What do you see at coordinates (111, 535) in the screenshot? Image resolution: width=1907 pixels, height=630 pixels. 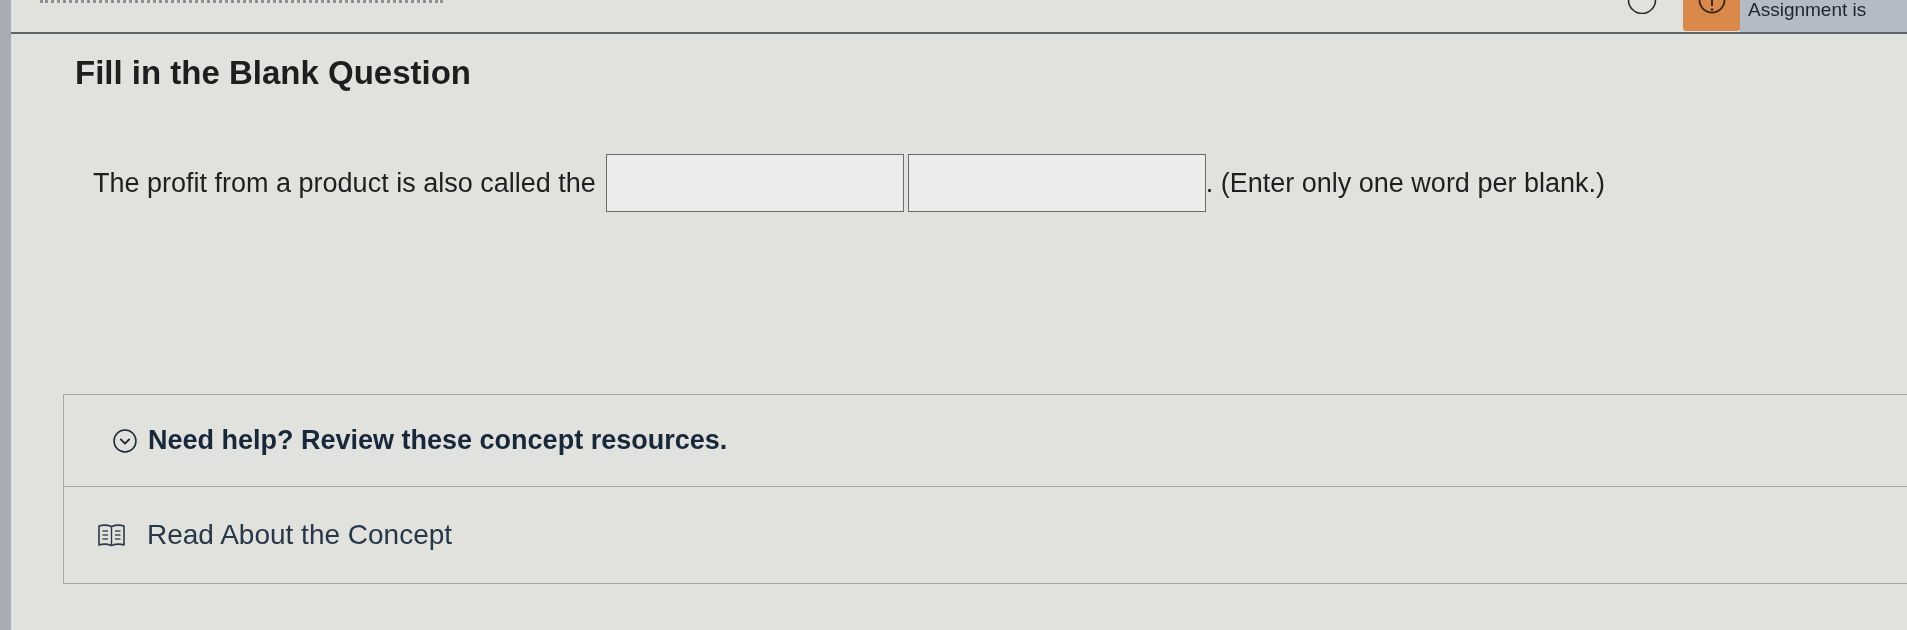 I see `book-icon` at bounding box center [111, 535].